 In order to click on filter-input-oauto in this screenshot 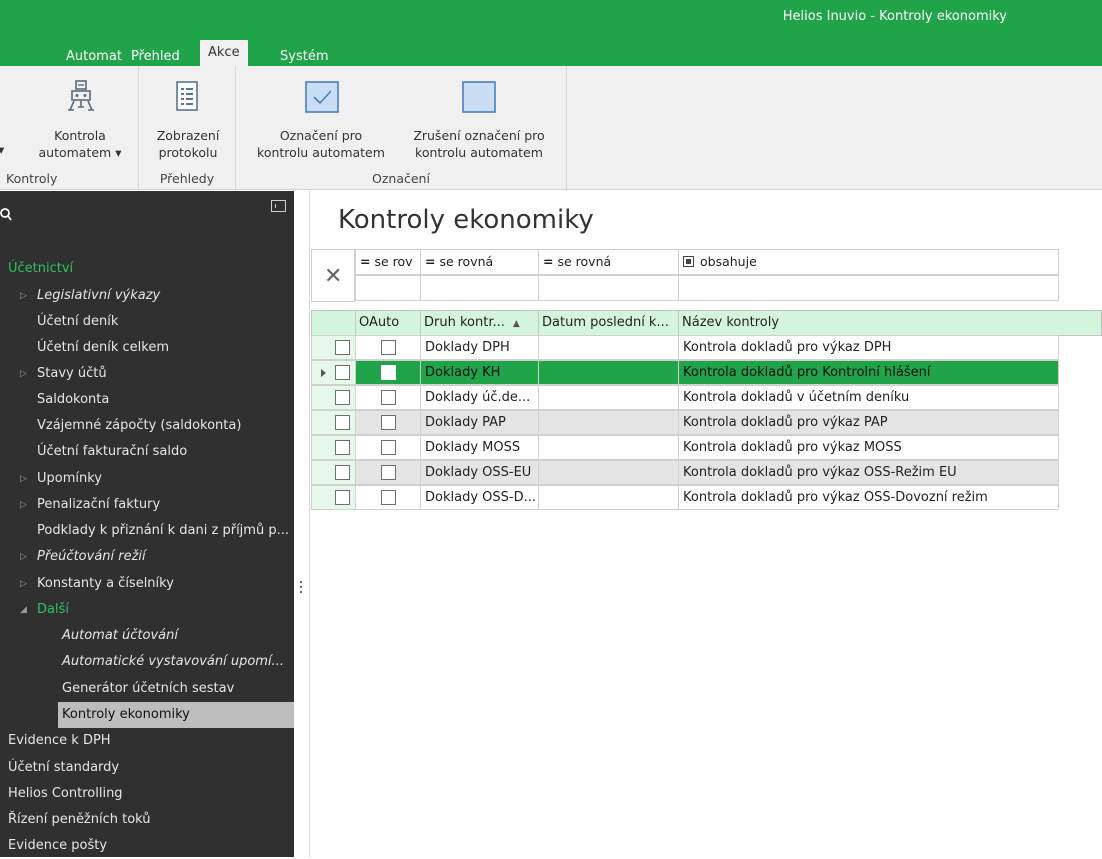, I will do `click(388, 288)`.